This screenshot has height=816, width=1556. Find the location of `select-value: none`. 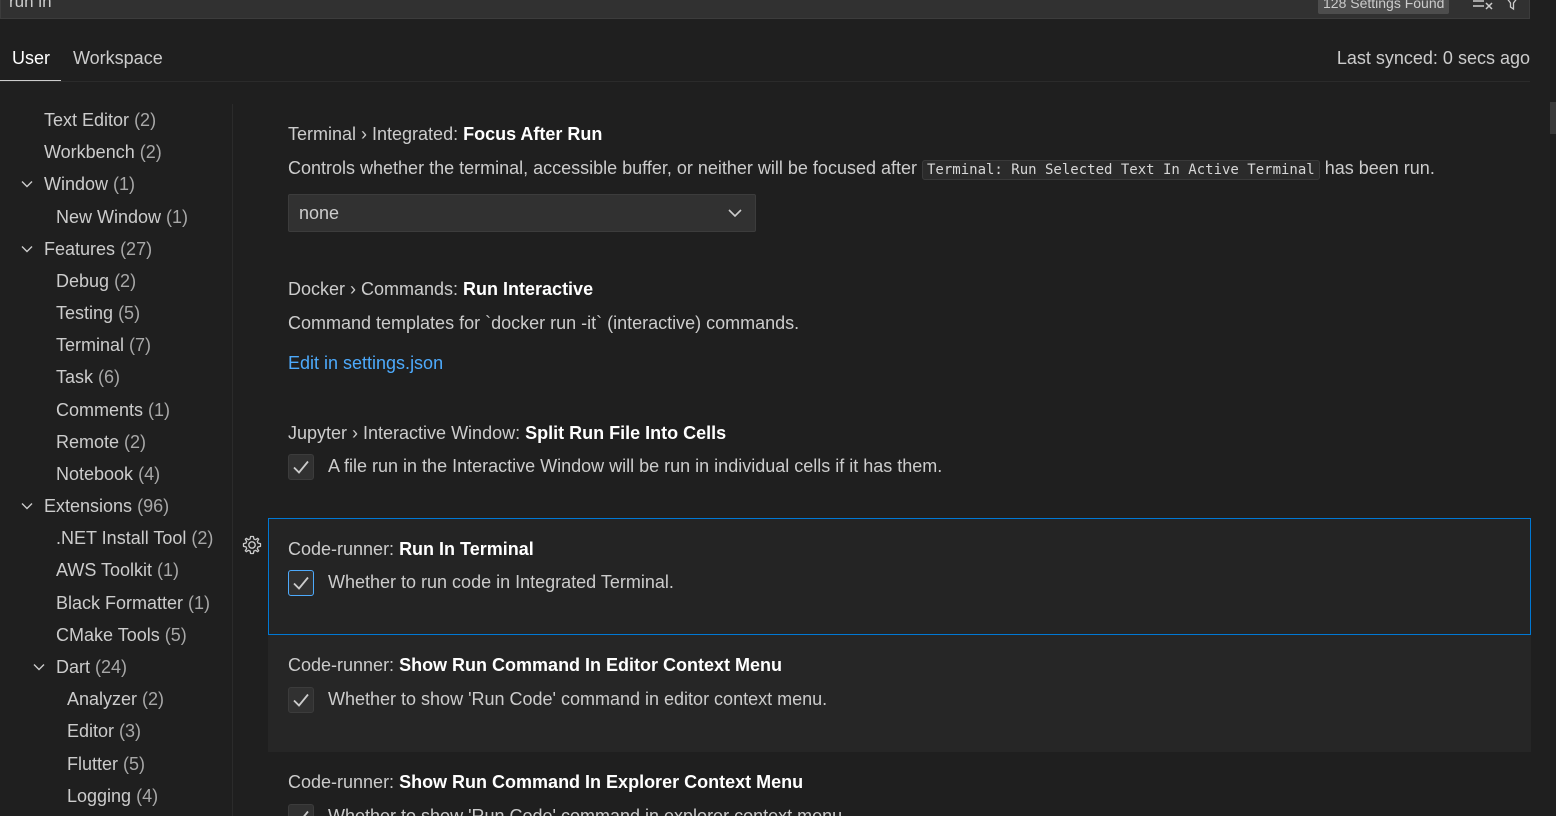

select-value: none is located at coordinates (319, 213).